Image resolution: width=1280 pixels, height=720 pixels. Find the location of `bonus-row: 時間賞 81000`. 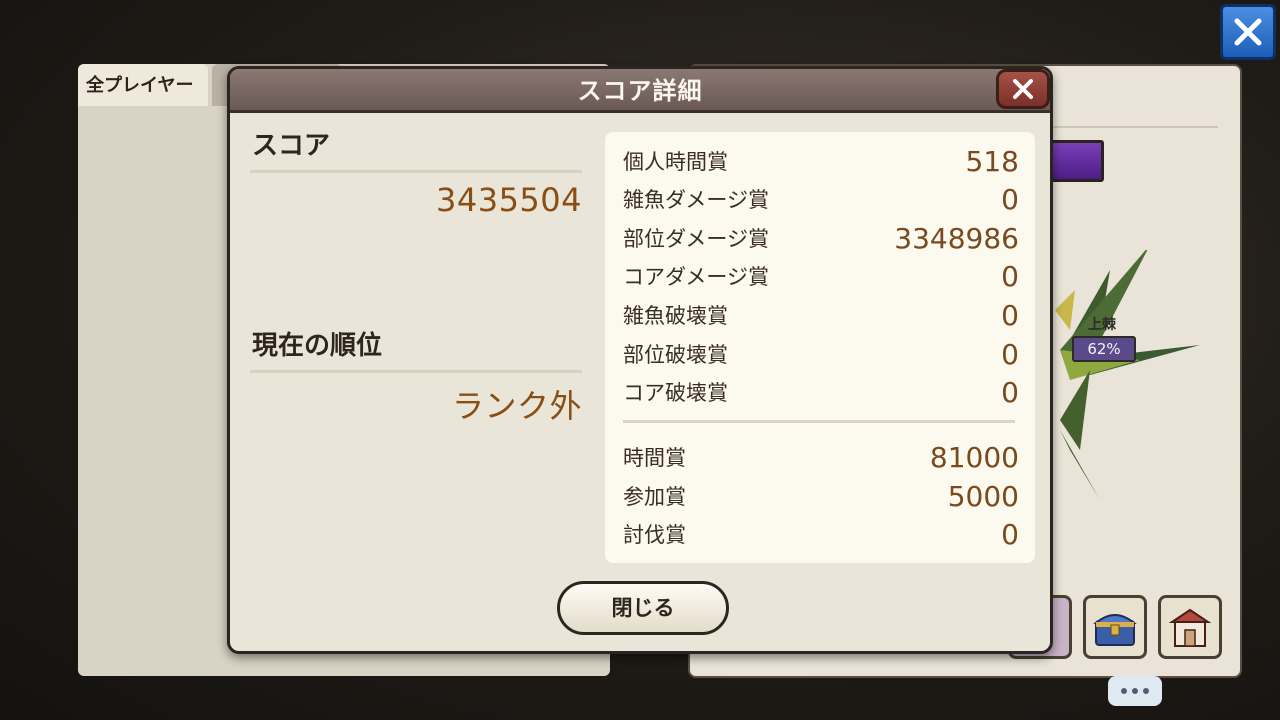

bonus-row: 時間賞 81000 is located at coordinates (821, 457).